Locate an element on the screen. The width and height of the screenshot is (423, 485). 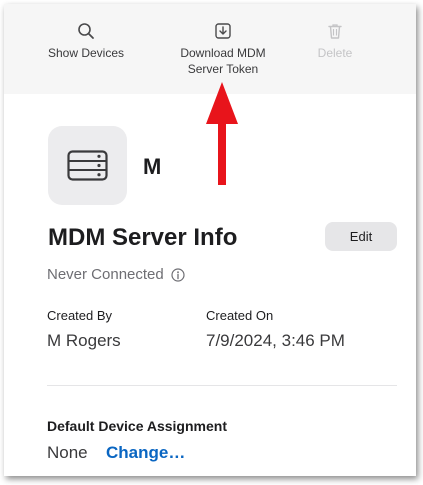
download-mdm-server-token-button: Download MDM Server Token is located at coordinates (223, 49).